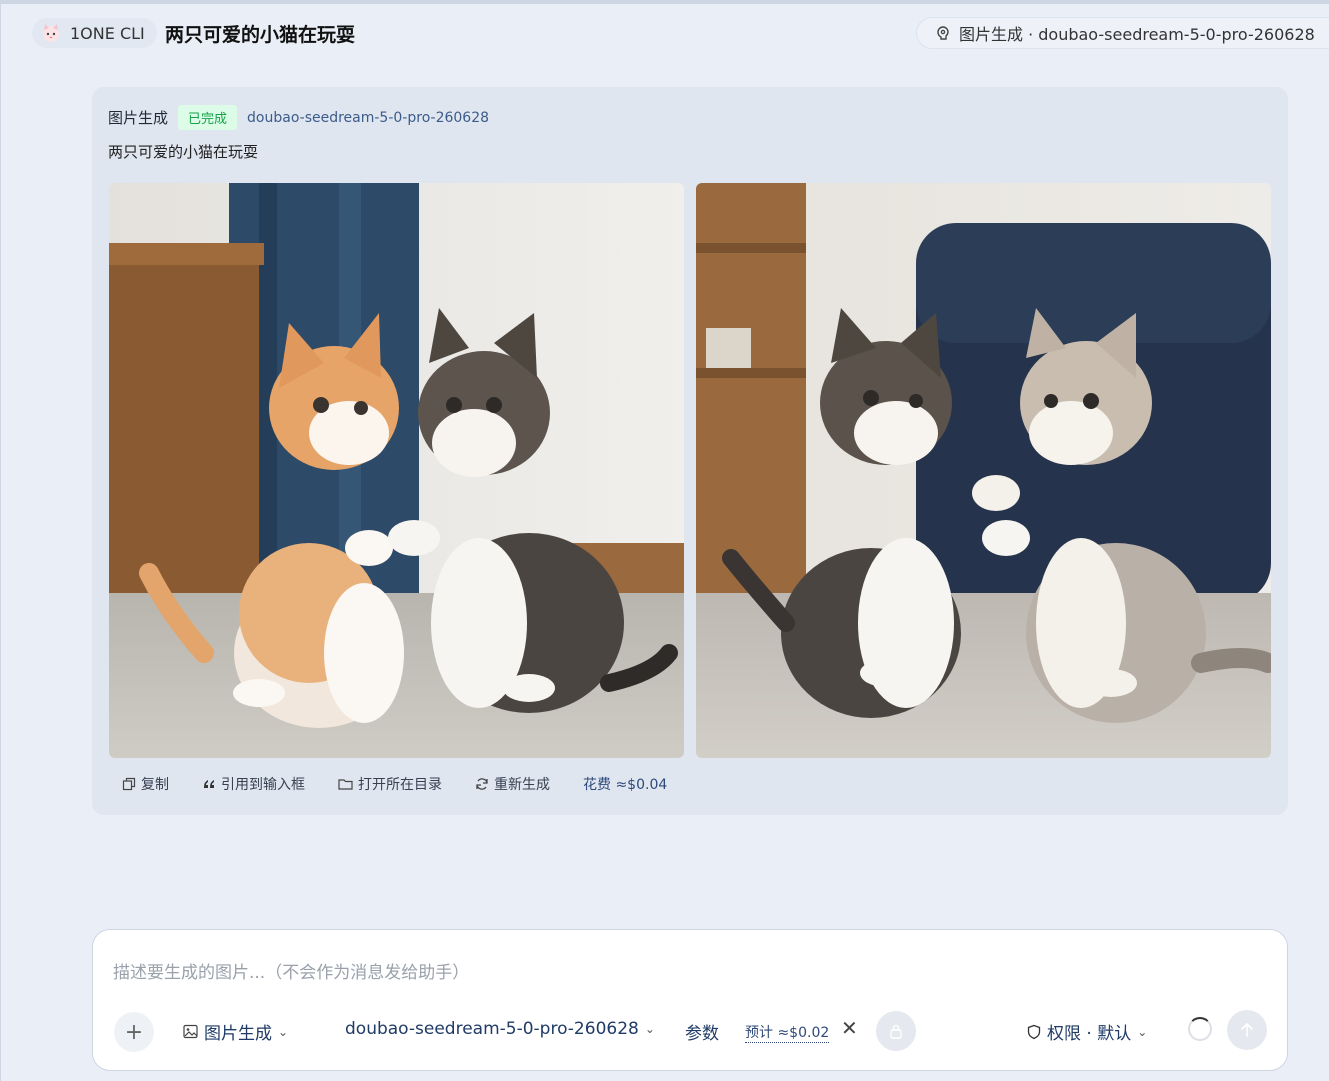 The image size is (1329, 1081). What do you see at coordinates (263, 785) in the screenshot?
I see `quote-label: 引用到输入框` at bounding box center [263, 785].